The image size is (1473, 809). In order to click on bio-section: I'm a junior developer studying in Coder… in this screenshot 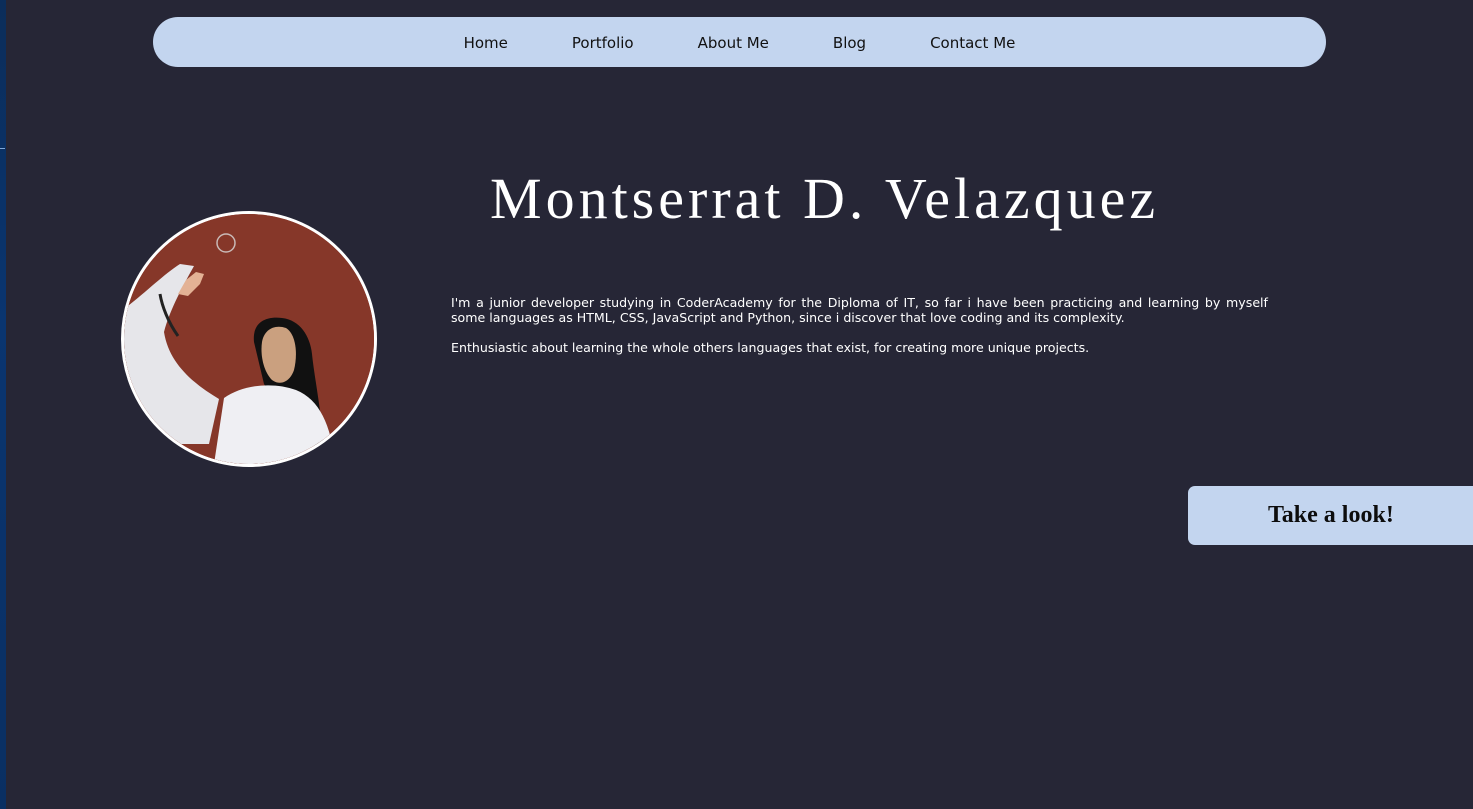, I will do `click(859, 332)`.